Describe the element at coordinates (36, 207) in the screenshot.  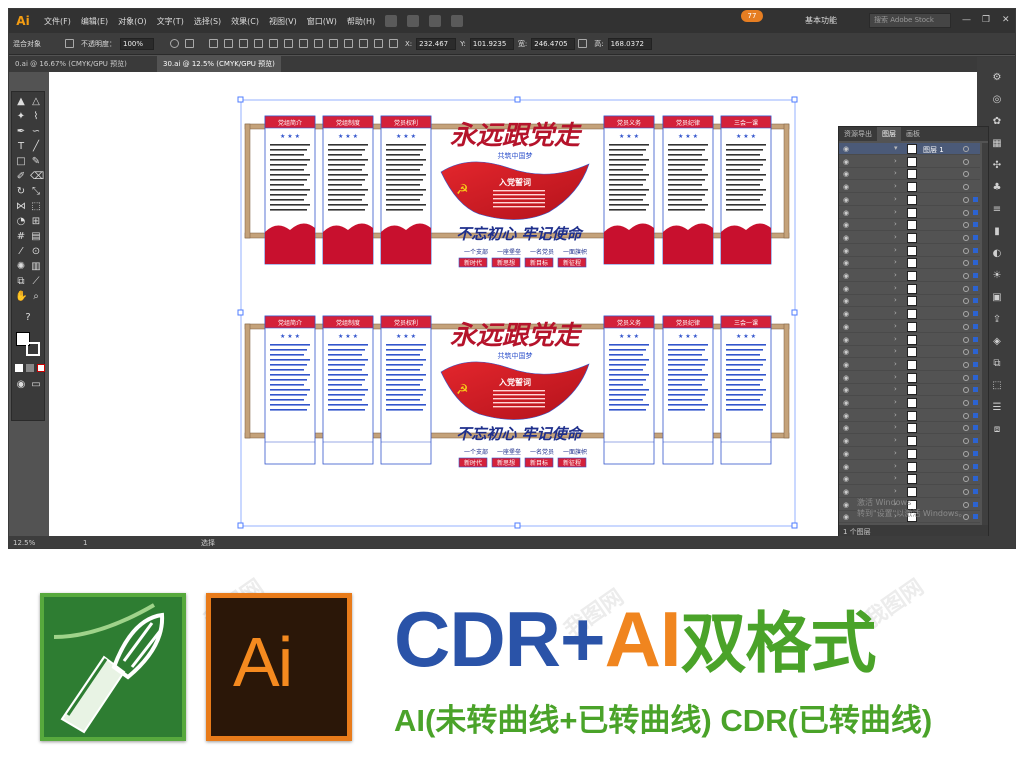
I see `free-transform-tool-icon: ⬚` at that location.